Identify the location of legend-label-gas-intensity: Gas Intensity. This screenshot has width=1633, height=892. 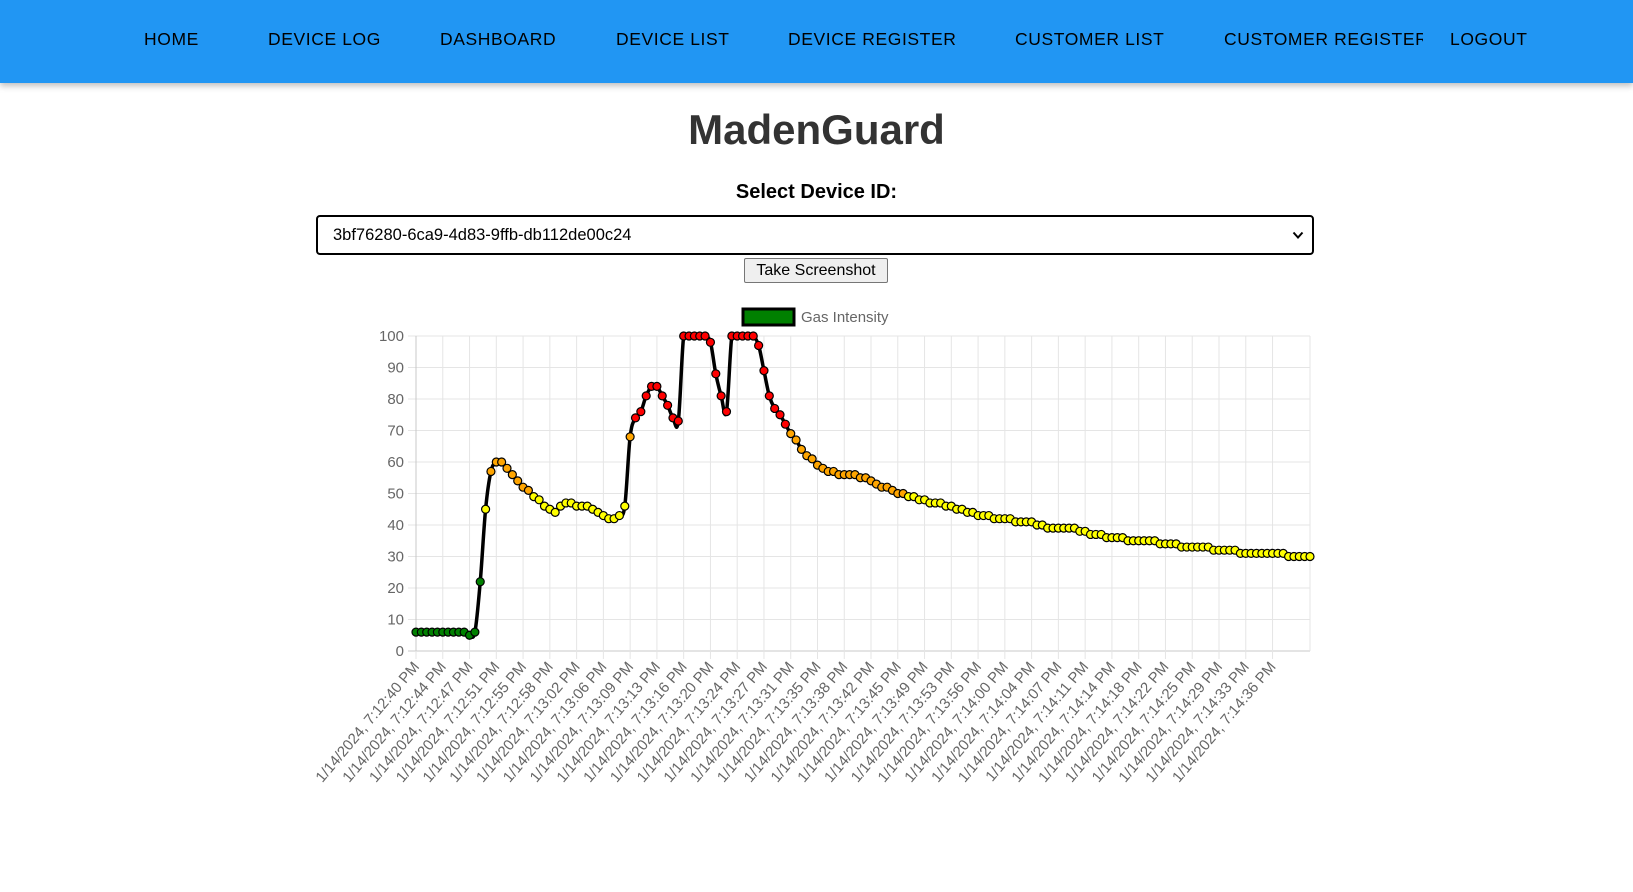
(845, 317).